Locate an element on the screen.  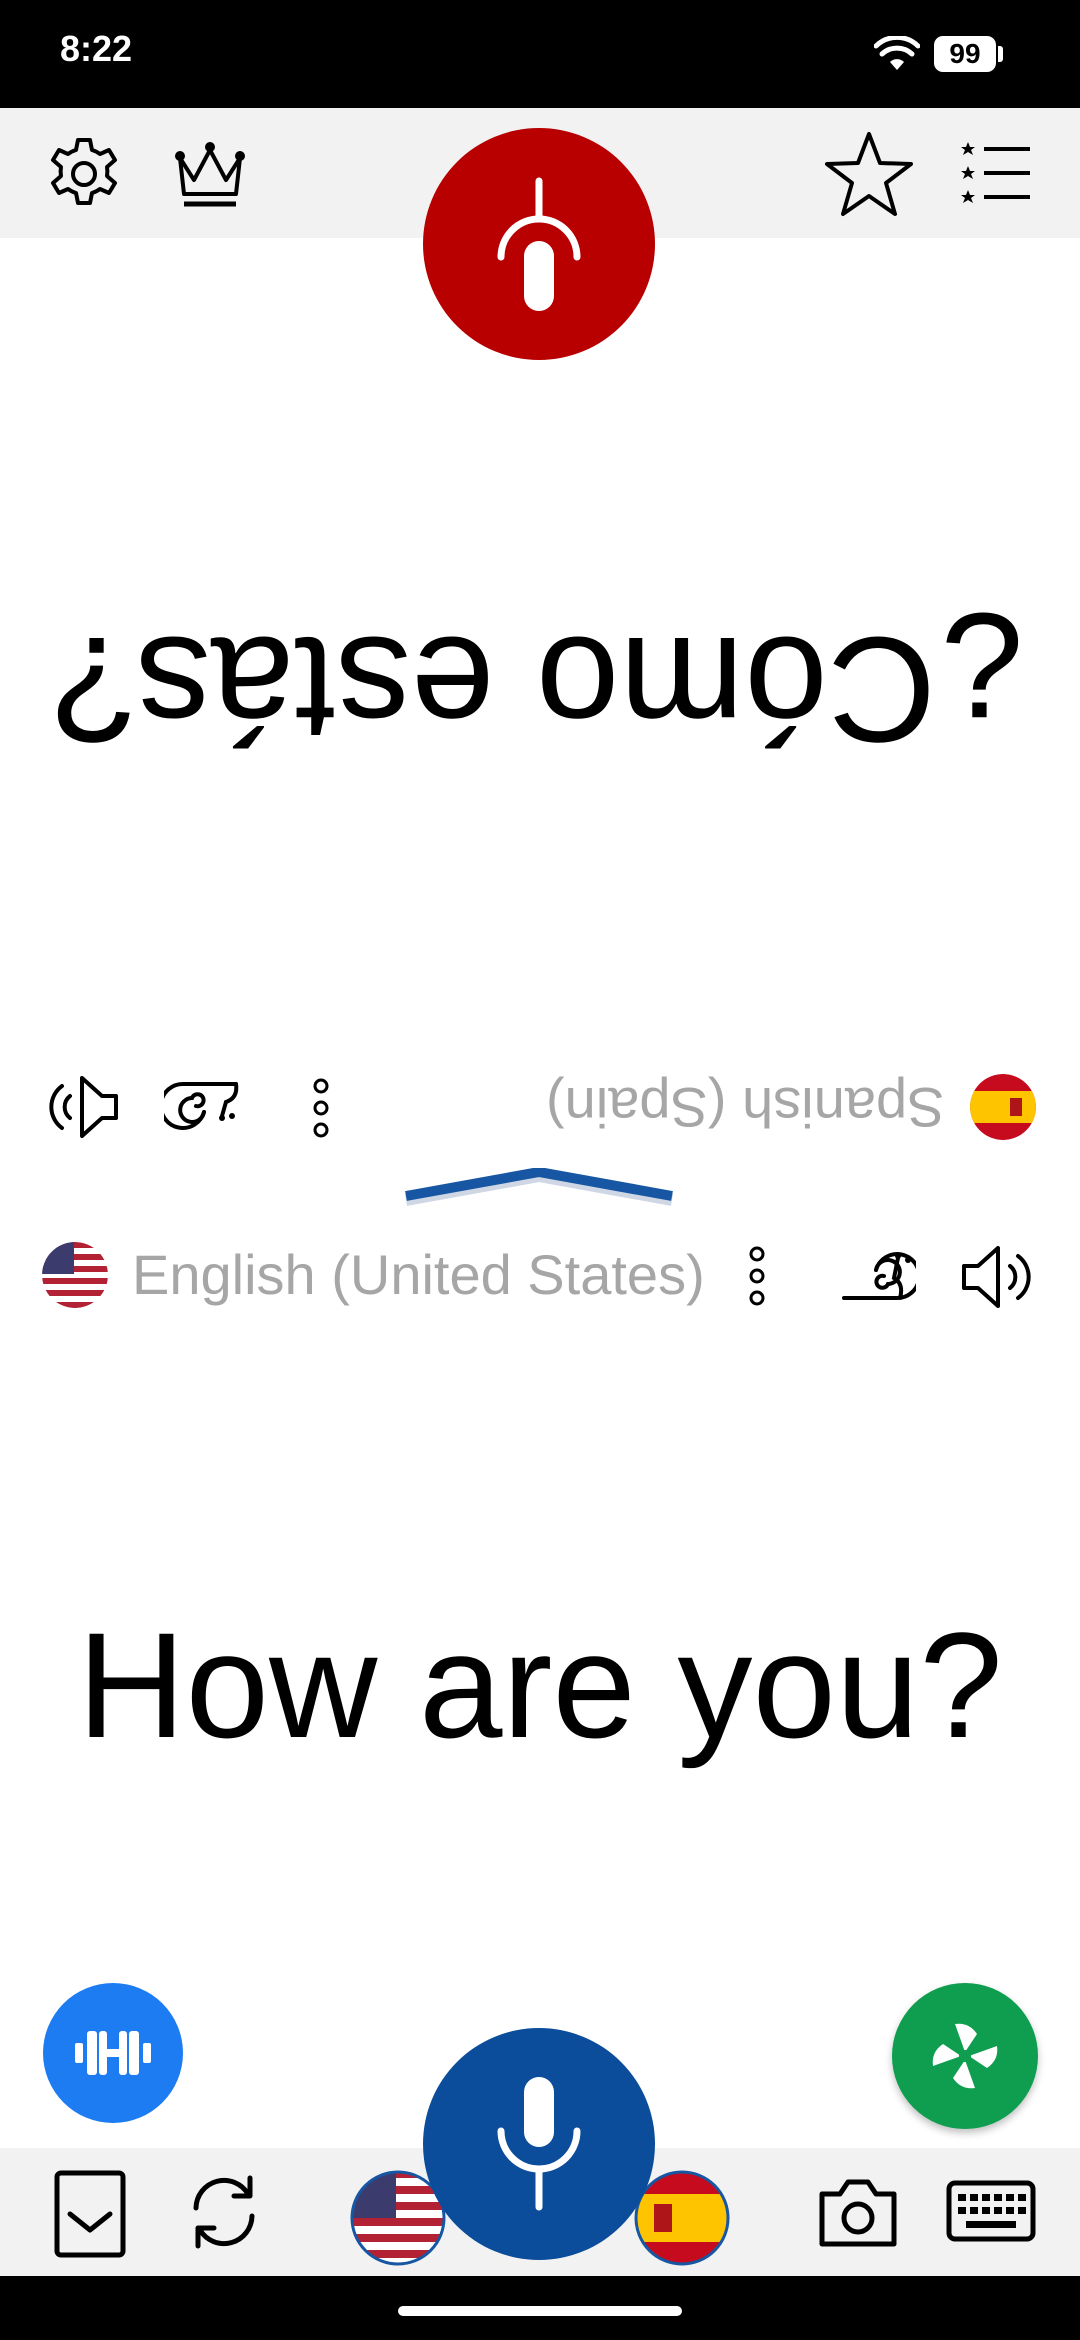
dumbbell-icon is located at coordinates (113, 2053).